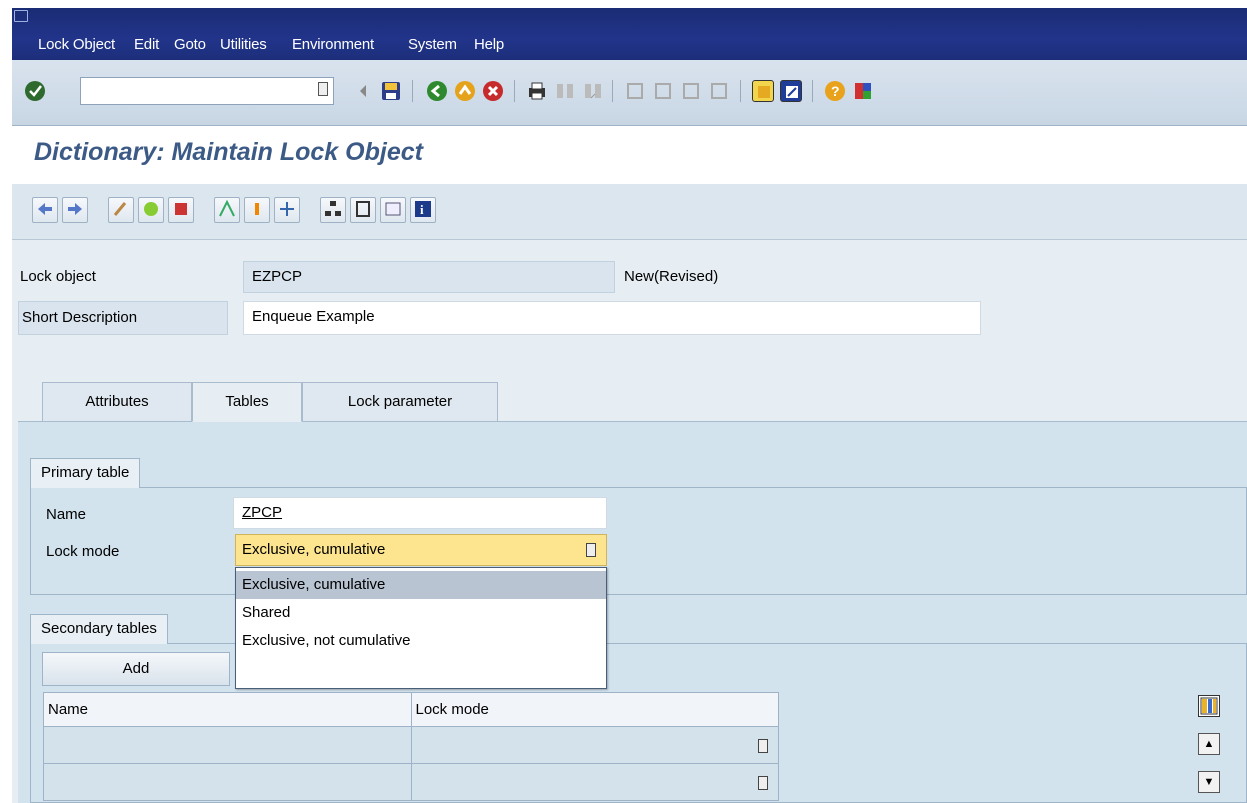 The height and width of the screenshot is (803, 1247). What do you see at coordinates (763, 91) in the screenshot?
I see `create-session-icon` at bounding box center [763, 91].